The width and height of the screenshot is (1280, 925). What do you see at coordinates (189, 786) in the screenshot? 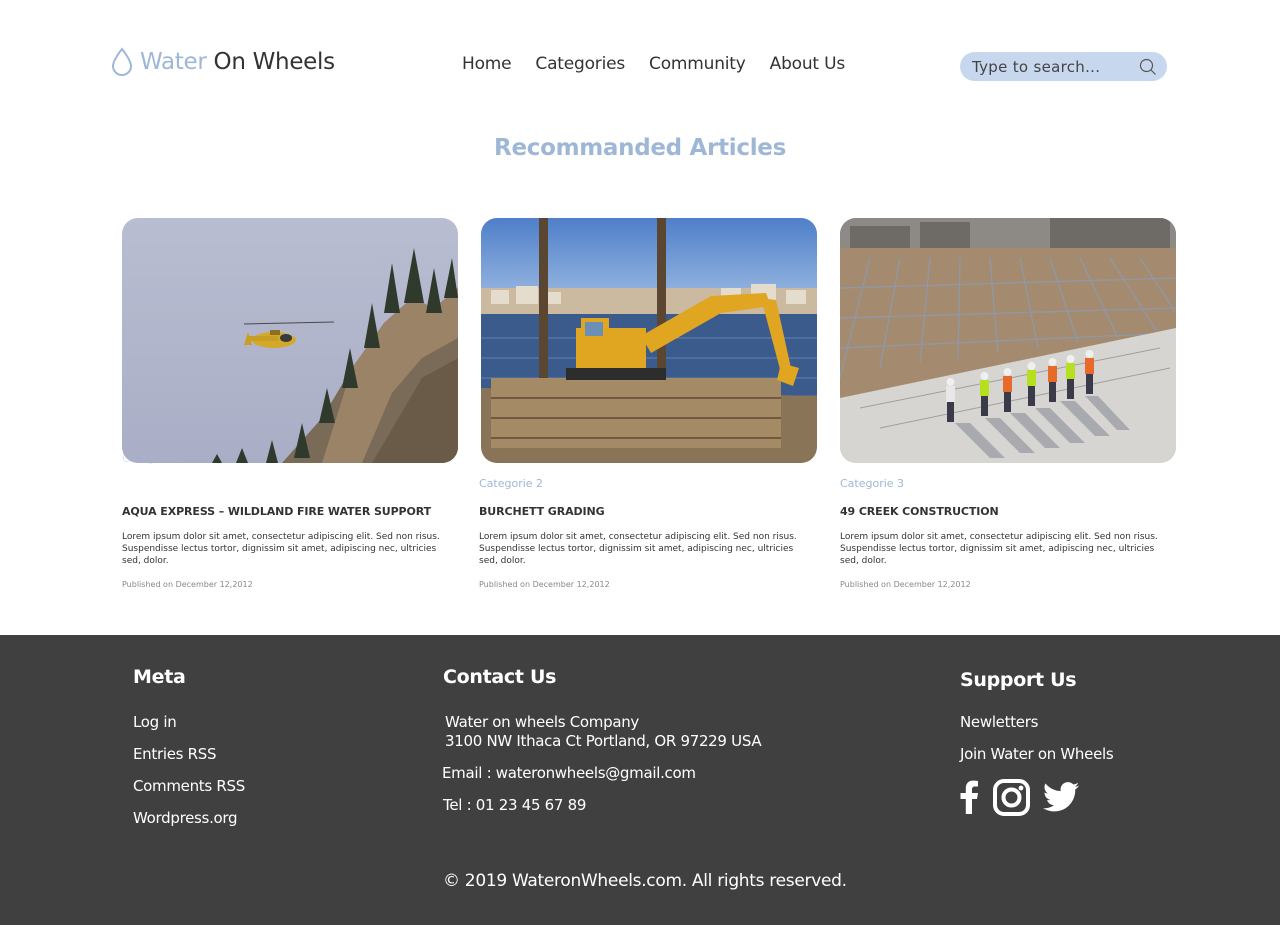
I see `footer-link-comments-rss: Comments RSS` at bounding box center [189, 786].